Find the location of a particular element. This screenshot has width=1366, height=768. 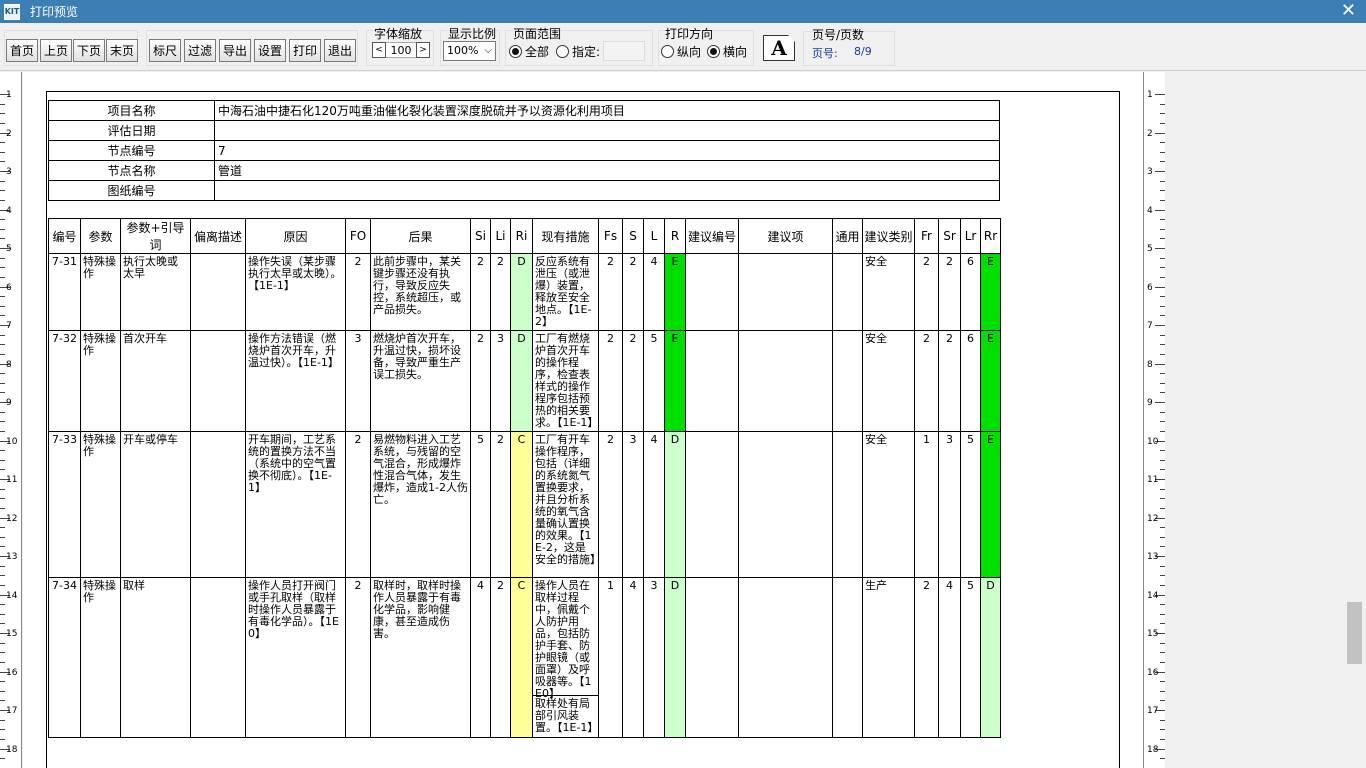

close-icon: ✕ is located at coordinates (1348, 11).